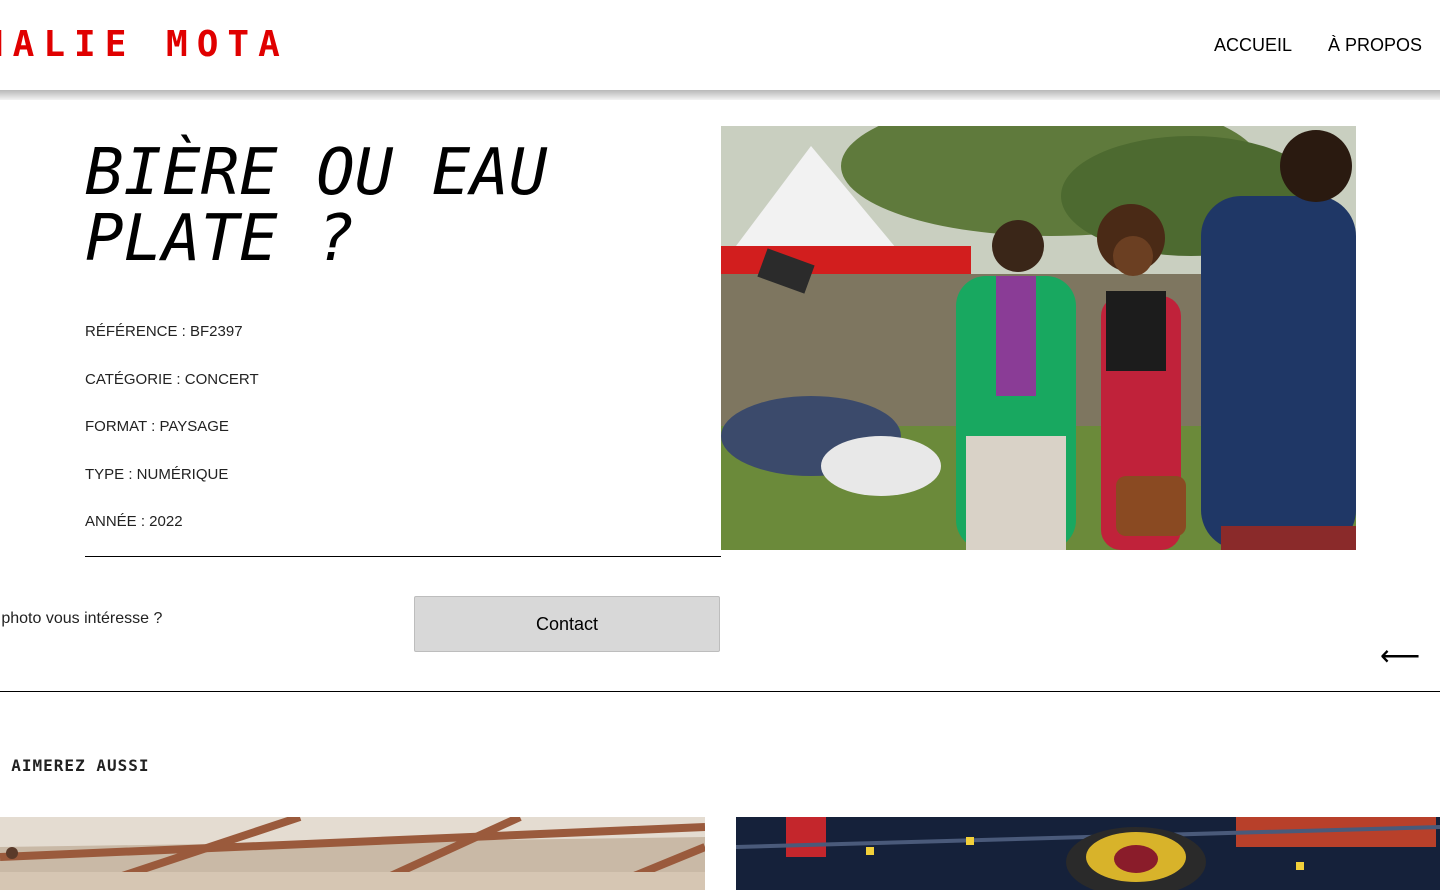 This screenshot has width=1440, height=890. What do you see at coordinates (403, 556) in the screenshot?
I see `info-divider` at bounding box center [403, 556].